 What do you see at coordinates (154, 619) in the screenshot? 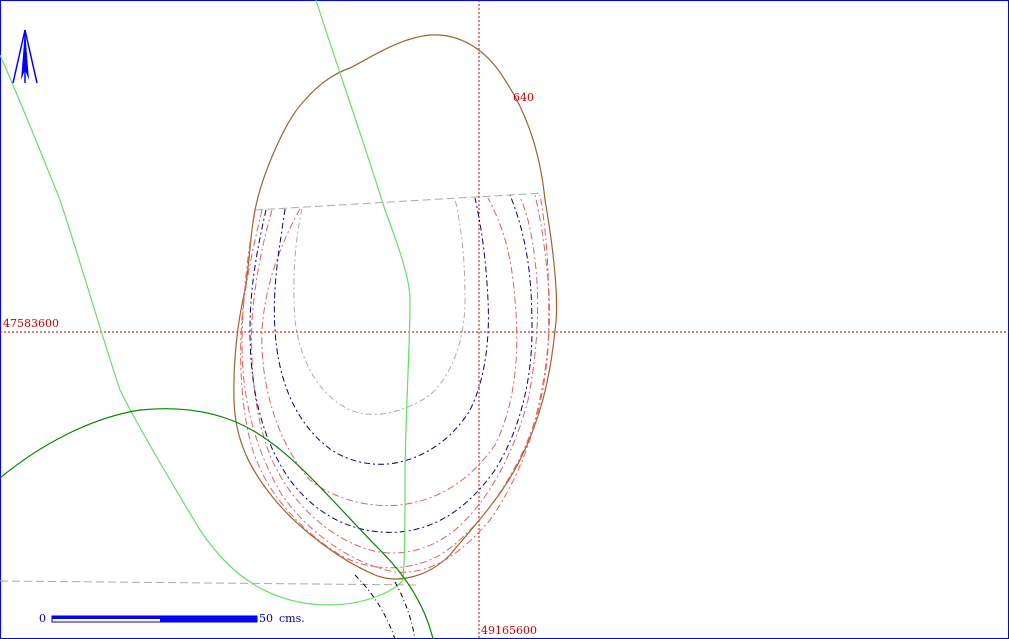
I see `scale-bar` at bounding box center [154, 619].